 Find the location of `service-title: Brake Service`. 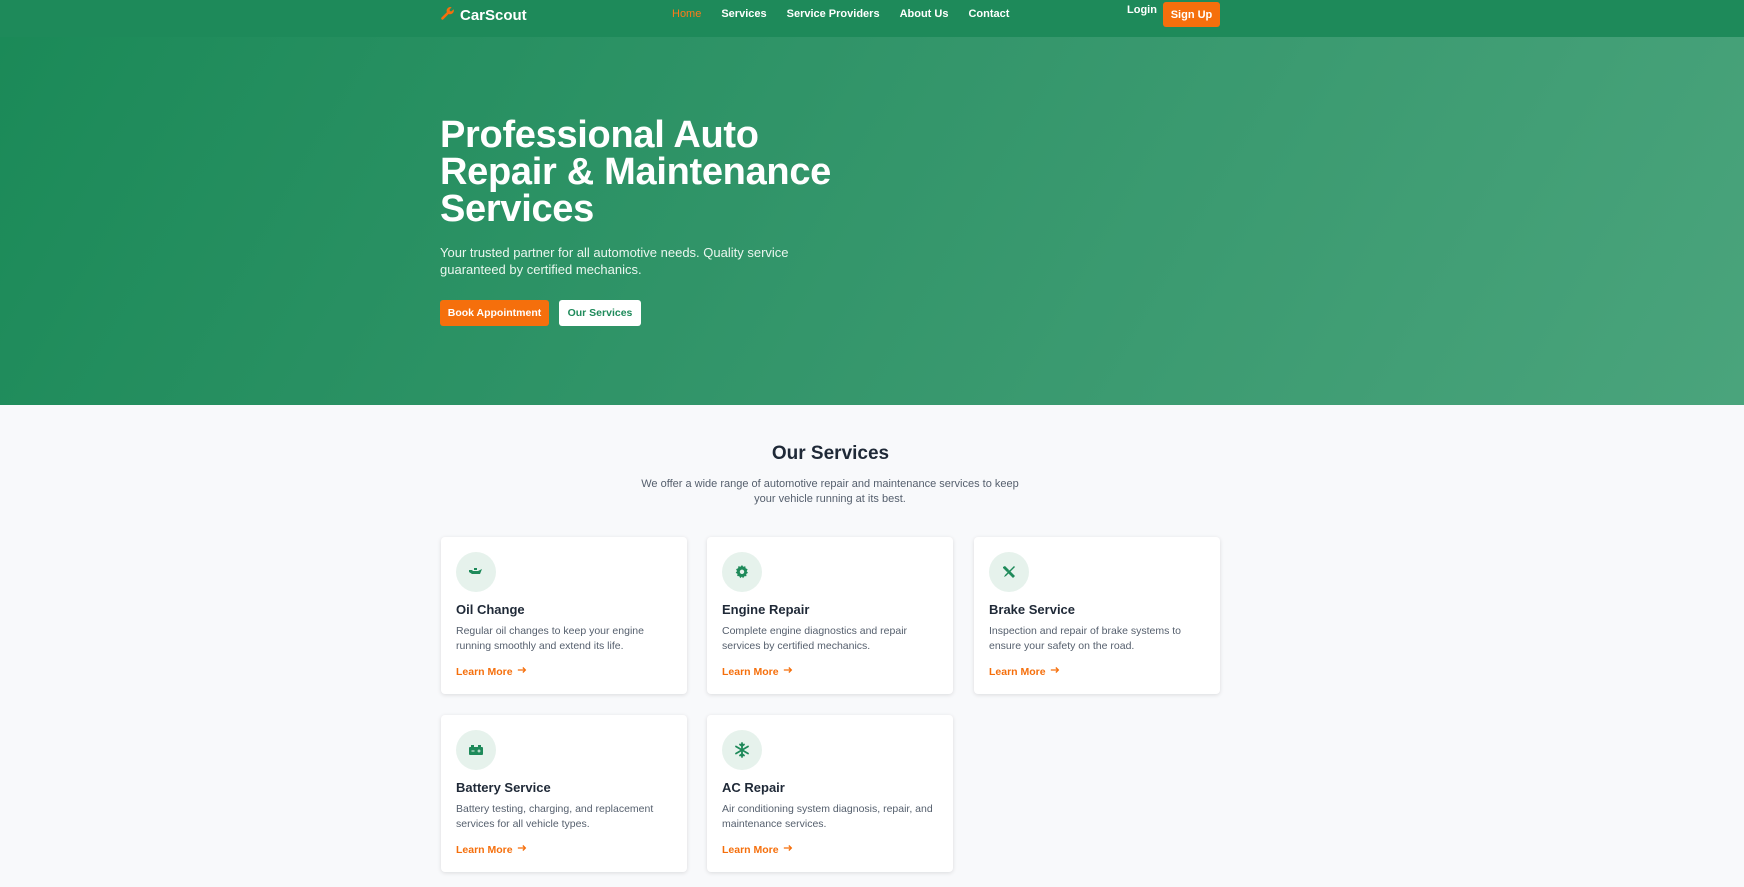

service-title: Brake Service is located at coordinates (1032, 609).